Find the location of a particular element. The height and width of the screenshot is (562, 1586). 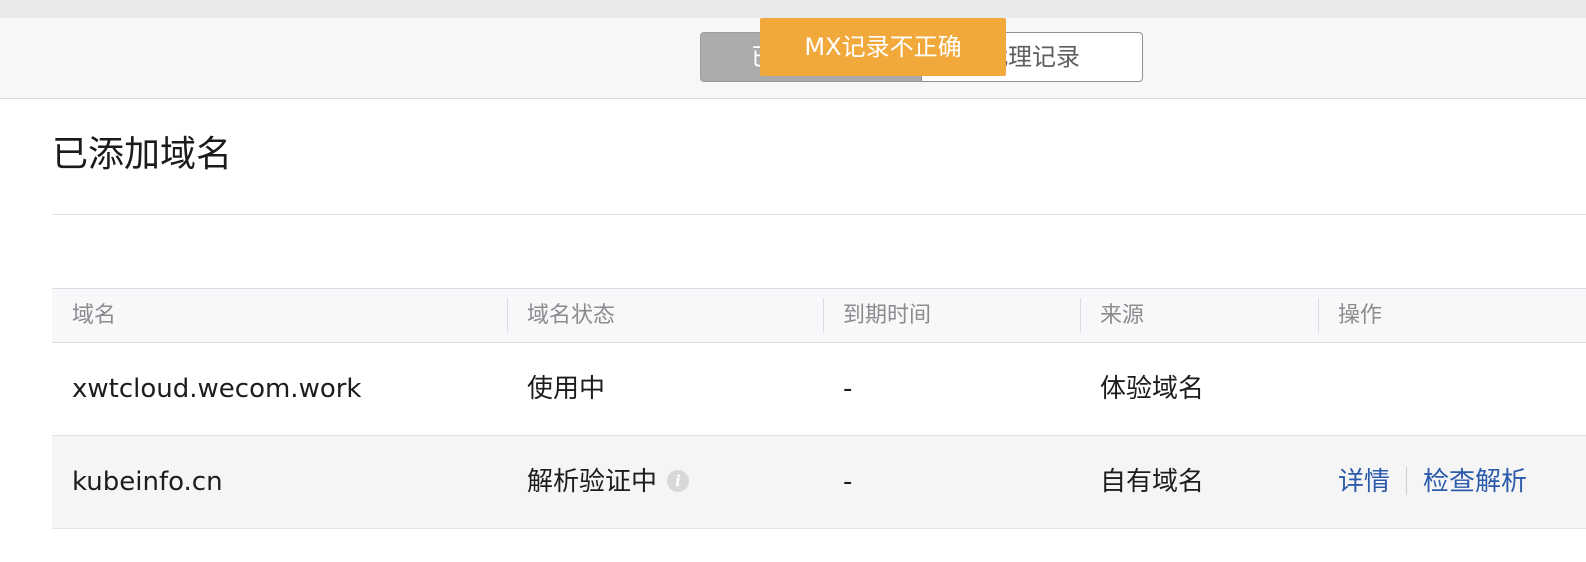

column-header-expiry: 到期时间 is located at coordinates (887, 315).